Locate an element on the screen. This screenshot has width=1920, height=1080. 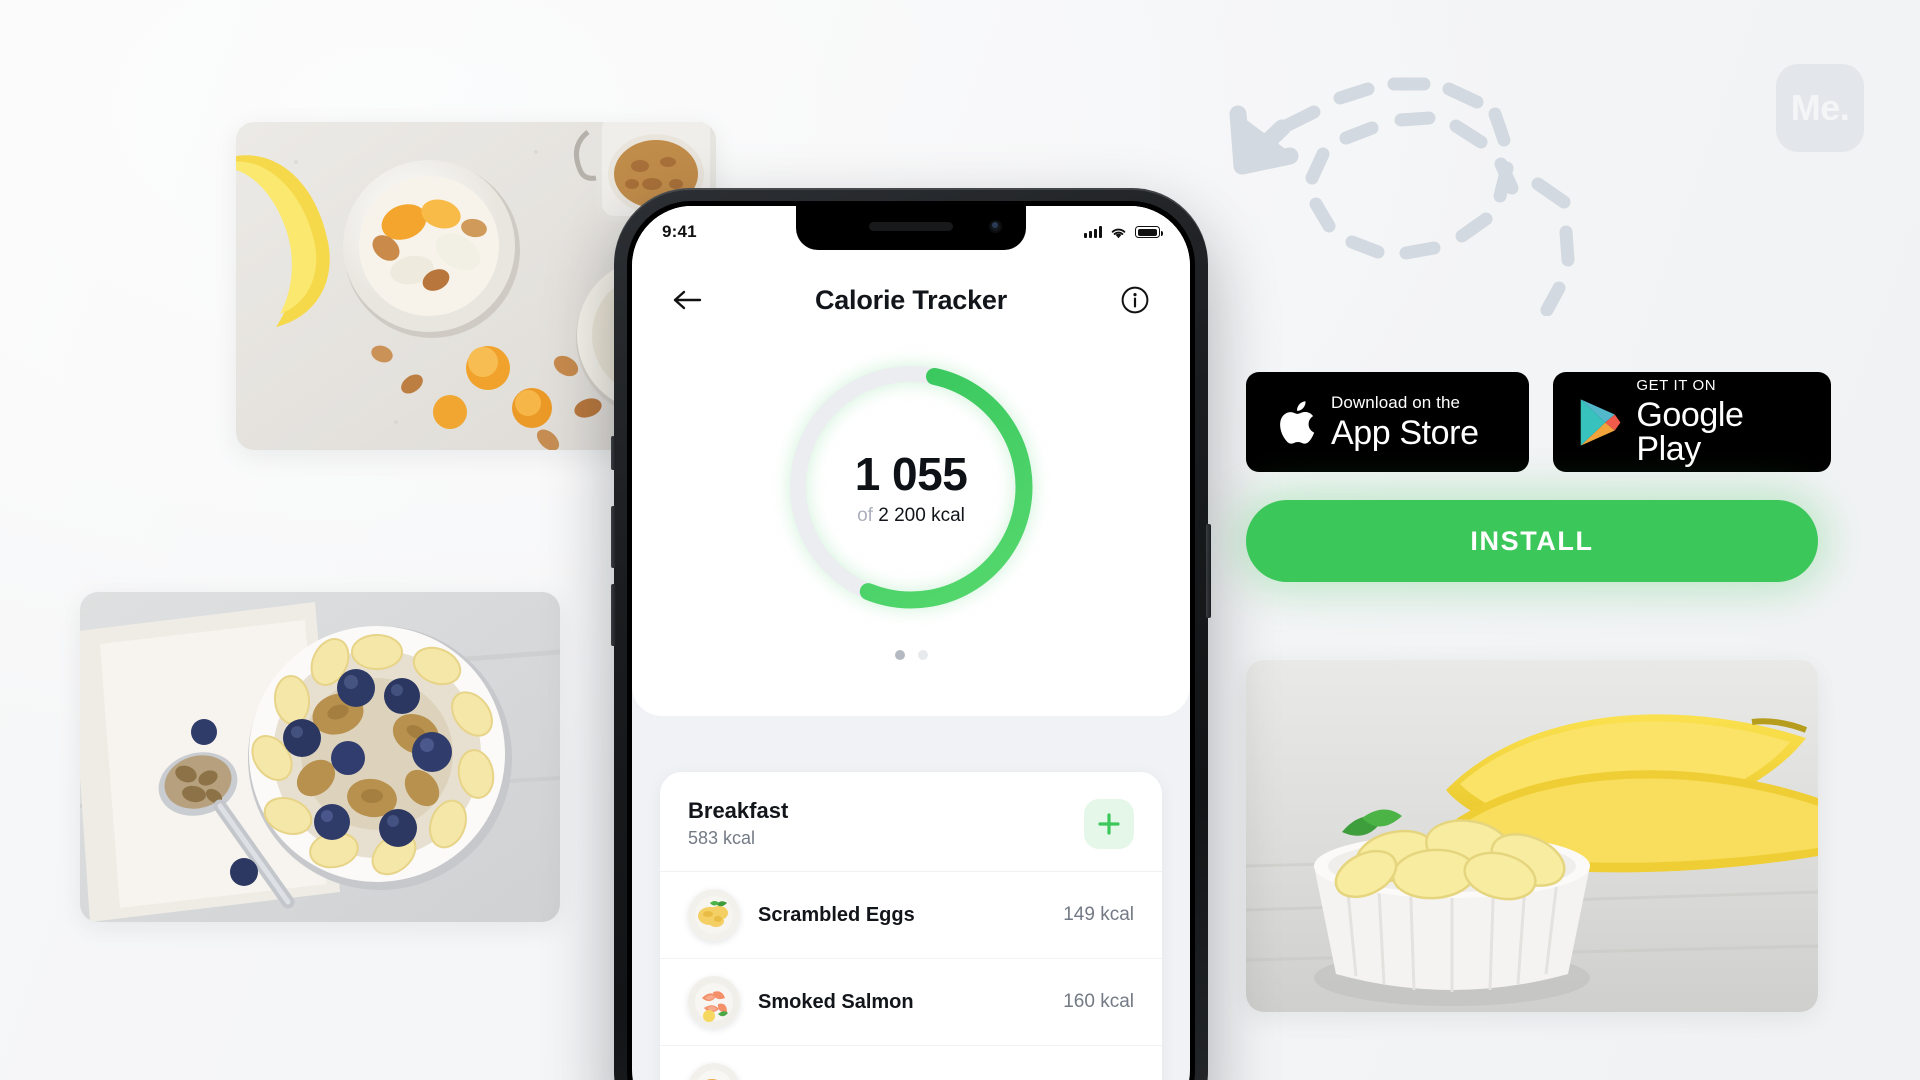
app-bar: Calorie Tracker is located at coordinates (911, 300).